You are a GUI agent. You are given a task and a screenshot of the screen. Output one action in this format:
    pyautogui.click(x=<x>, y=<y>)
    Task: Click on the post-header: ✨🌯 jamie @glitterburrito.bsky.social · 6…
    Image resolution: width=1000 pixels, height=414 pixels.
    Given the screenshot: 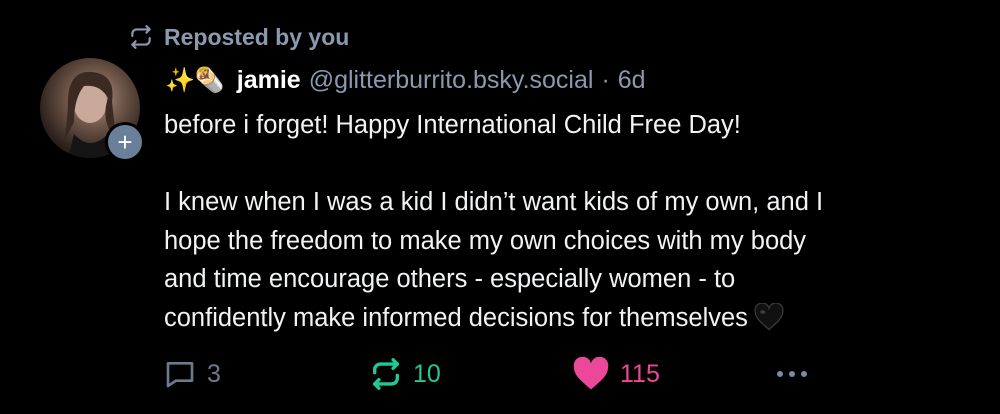 What is the action you would take?
    pyautogui.click(x=405, y=80)
    